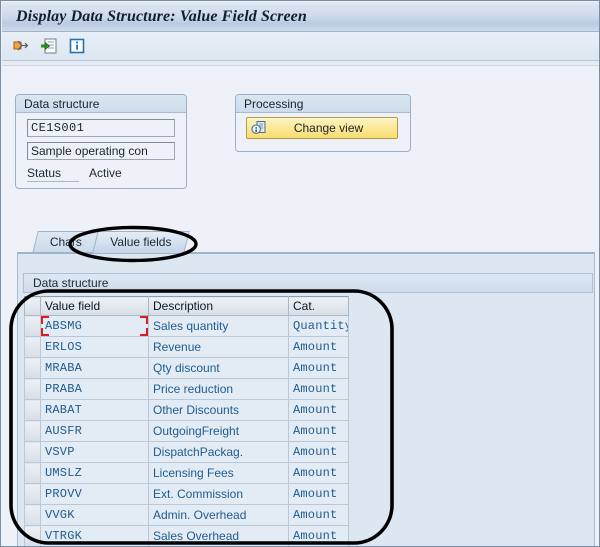 This screenshot has height=547, width=600. Describe the element at coordinates (218, 494) in the screenshot. I see `cell-description: Ext. Commission` at that location.